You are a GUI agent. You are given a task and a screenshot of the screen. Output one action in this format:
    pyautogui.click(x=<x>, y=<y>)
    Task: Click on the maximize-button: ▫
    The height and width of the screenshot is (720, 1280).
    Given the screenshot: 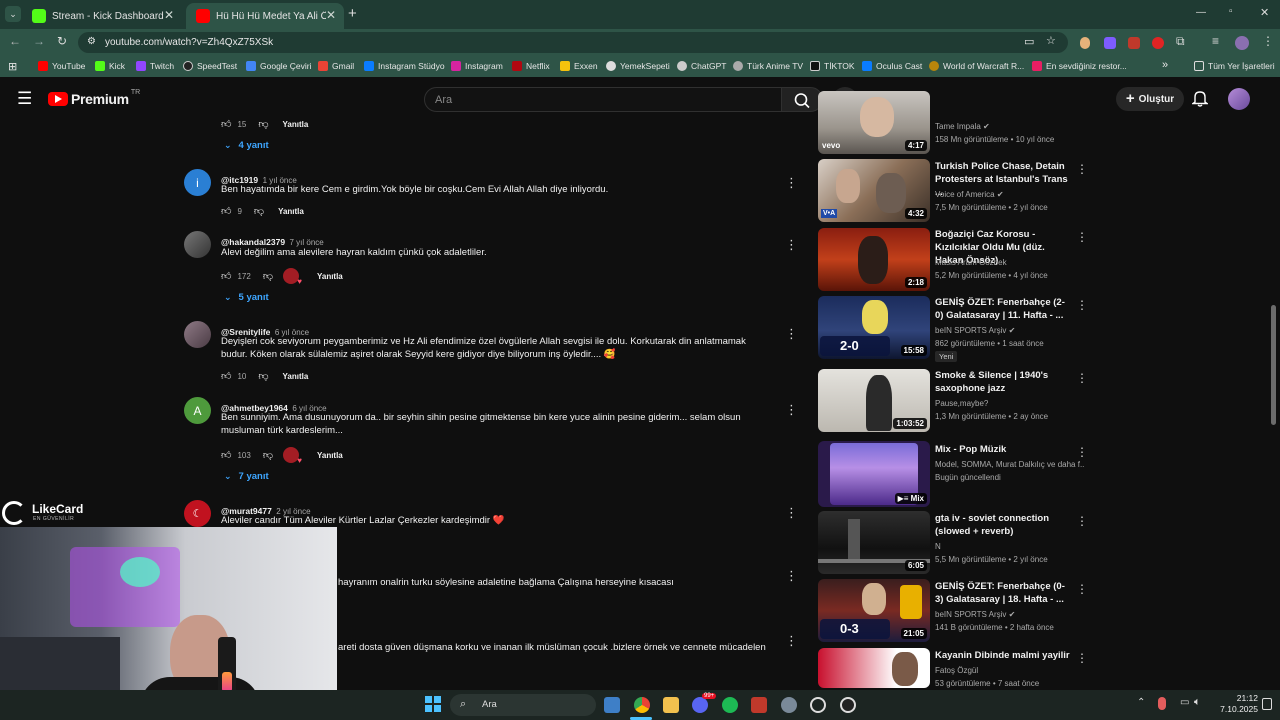 What is the action you would take?
    pyautogui.click(x=1231, y=11)
    